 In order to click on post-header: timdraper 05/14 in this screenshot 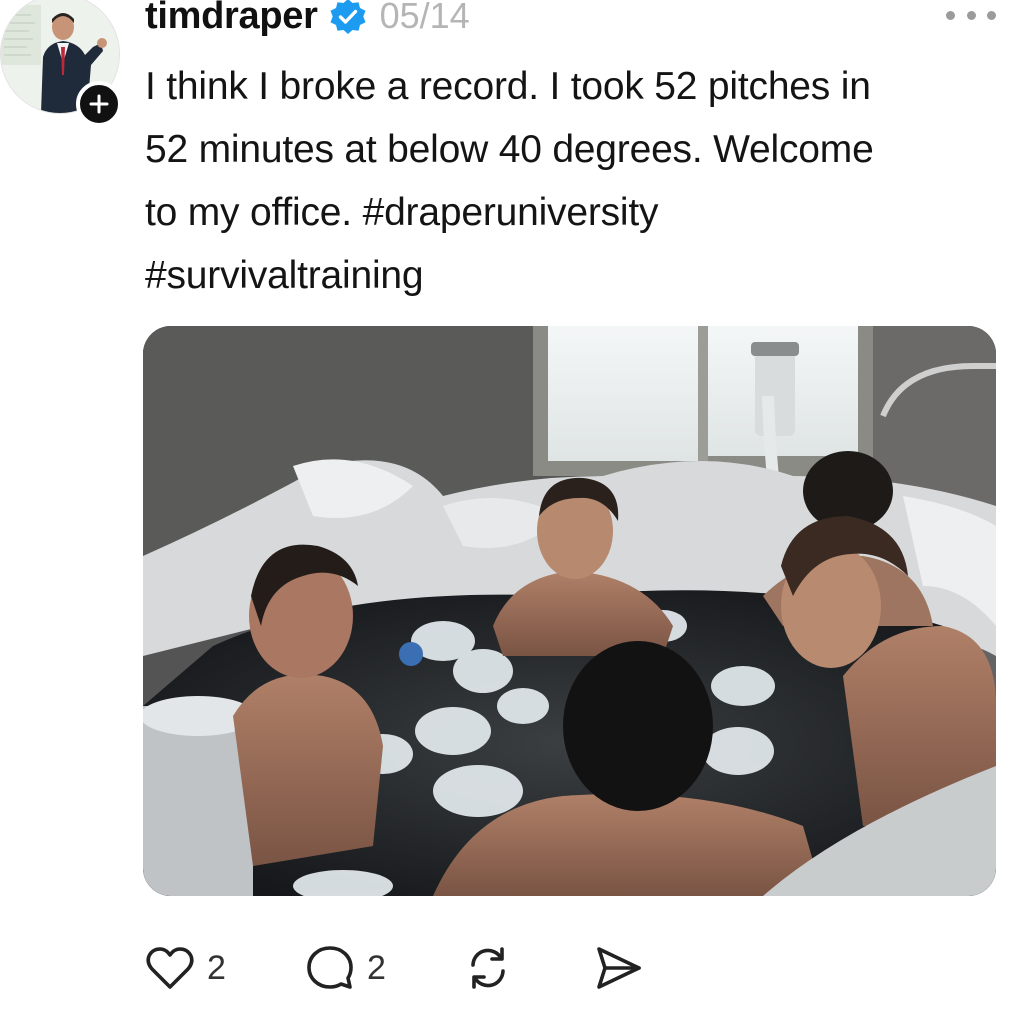, I will do `click(307, 22)`.